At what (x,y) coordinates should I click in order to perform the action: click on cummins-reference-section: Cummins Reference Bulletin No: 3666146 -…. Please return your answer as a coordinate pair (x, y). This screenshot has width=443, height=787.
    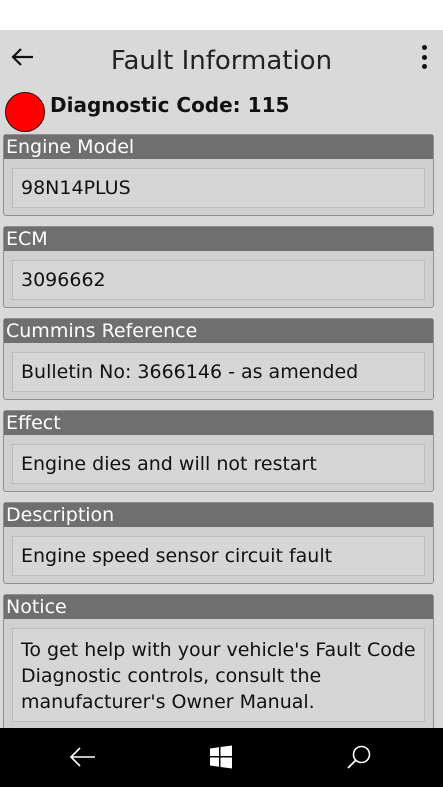
    Looking at the image, I should click on (218, 359).